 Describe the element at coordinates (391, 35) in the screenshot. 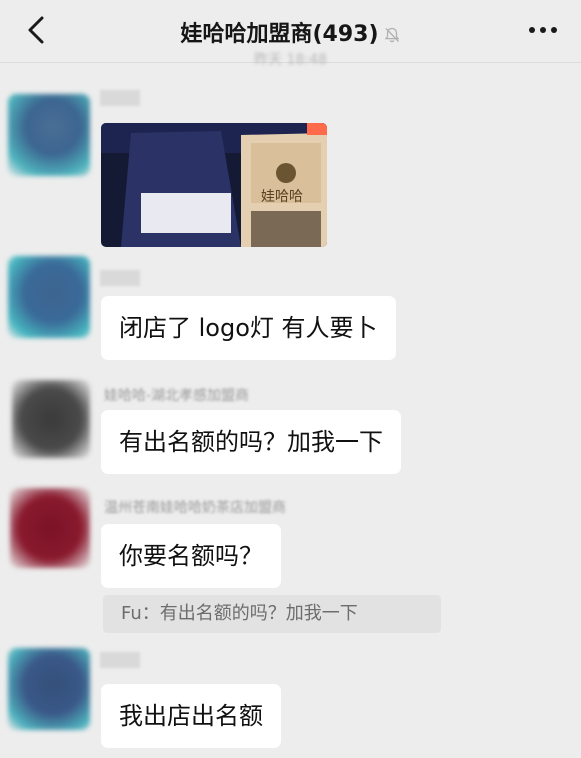

I see `bell-off-icon` at that location.